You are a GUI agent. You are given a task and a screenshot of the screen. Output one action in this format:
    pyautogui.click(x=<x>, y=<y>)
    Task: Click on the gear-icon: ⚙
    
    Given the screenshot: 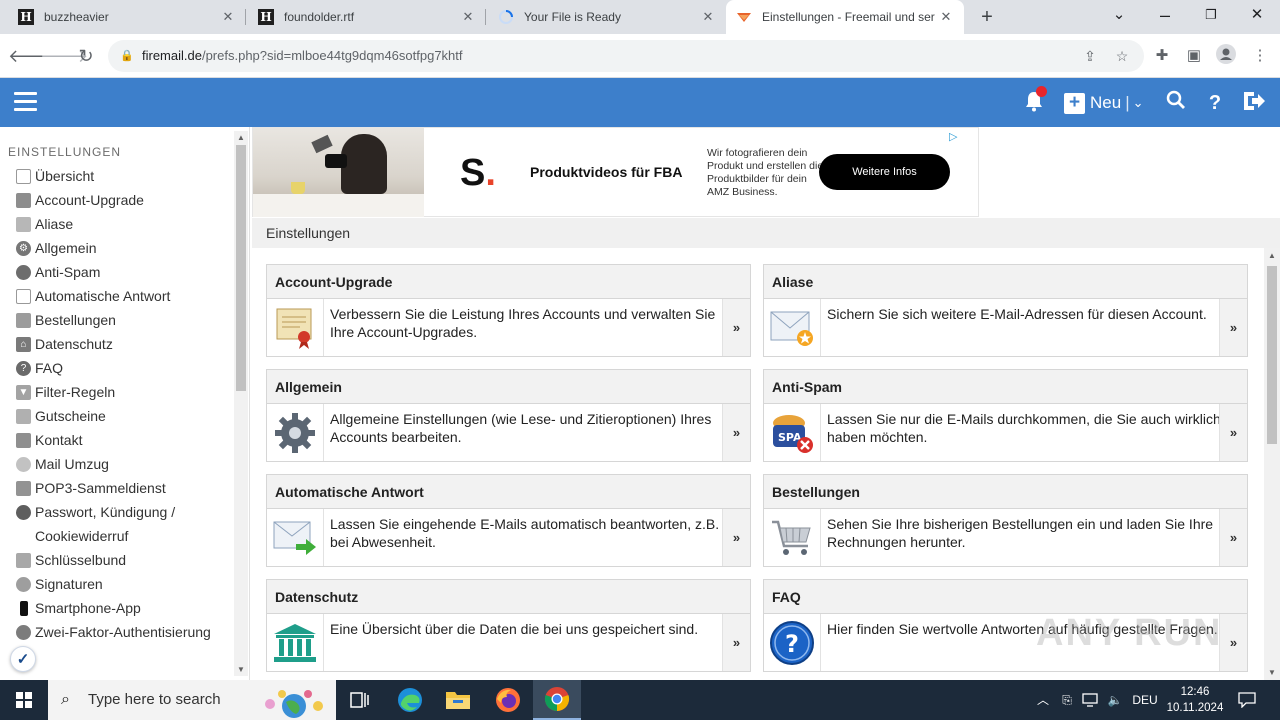 What is the action you would take?
    pyautogui.click(x=23, y=248)
    